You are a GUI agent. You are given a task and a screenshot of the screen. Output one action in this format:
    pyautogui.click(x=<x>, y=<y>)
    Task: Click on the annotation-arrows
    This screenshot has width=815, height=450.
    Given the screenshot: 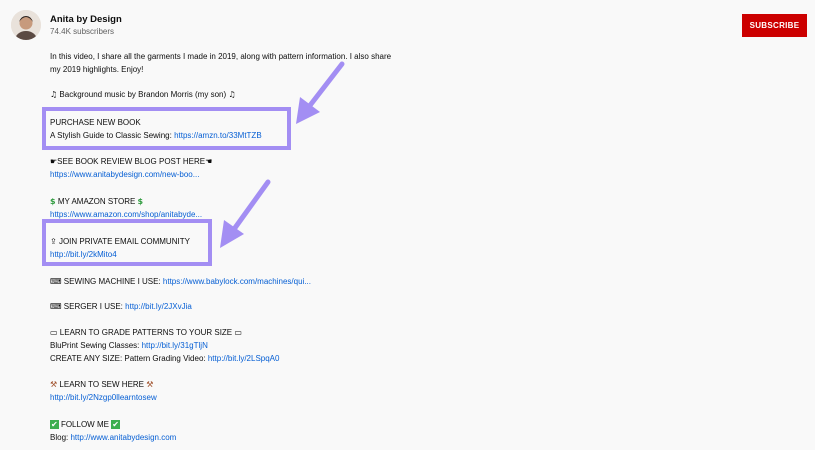 What is the action you would take?
    pyautogui.click(x=282, y=154)
    